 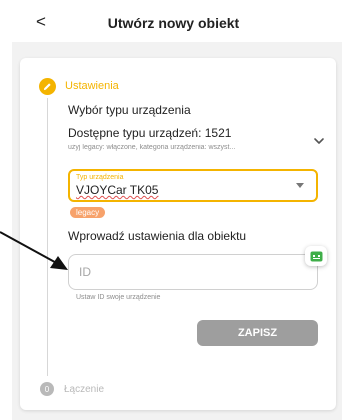 I want to click on step-settings-icon, so click(x=47, y=86).